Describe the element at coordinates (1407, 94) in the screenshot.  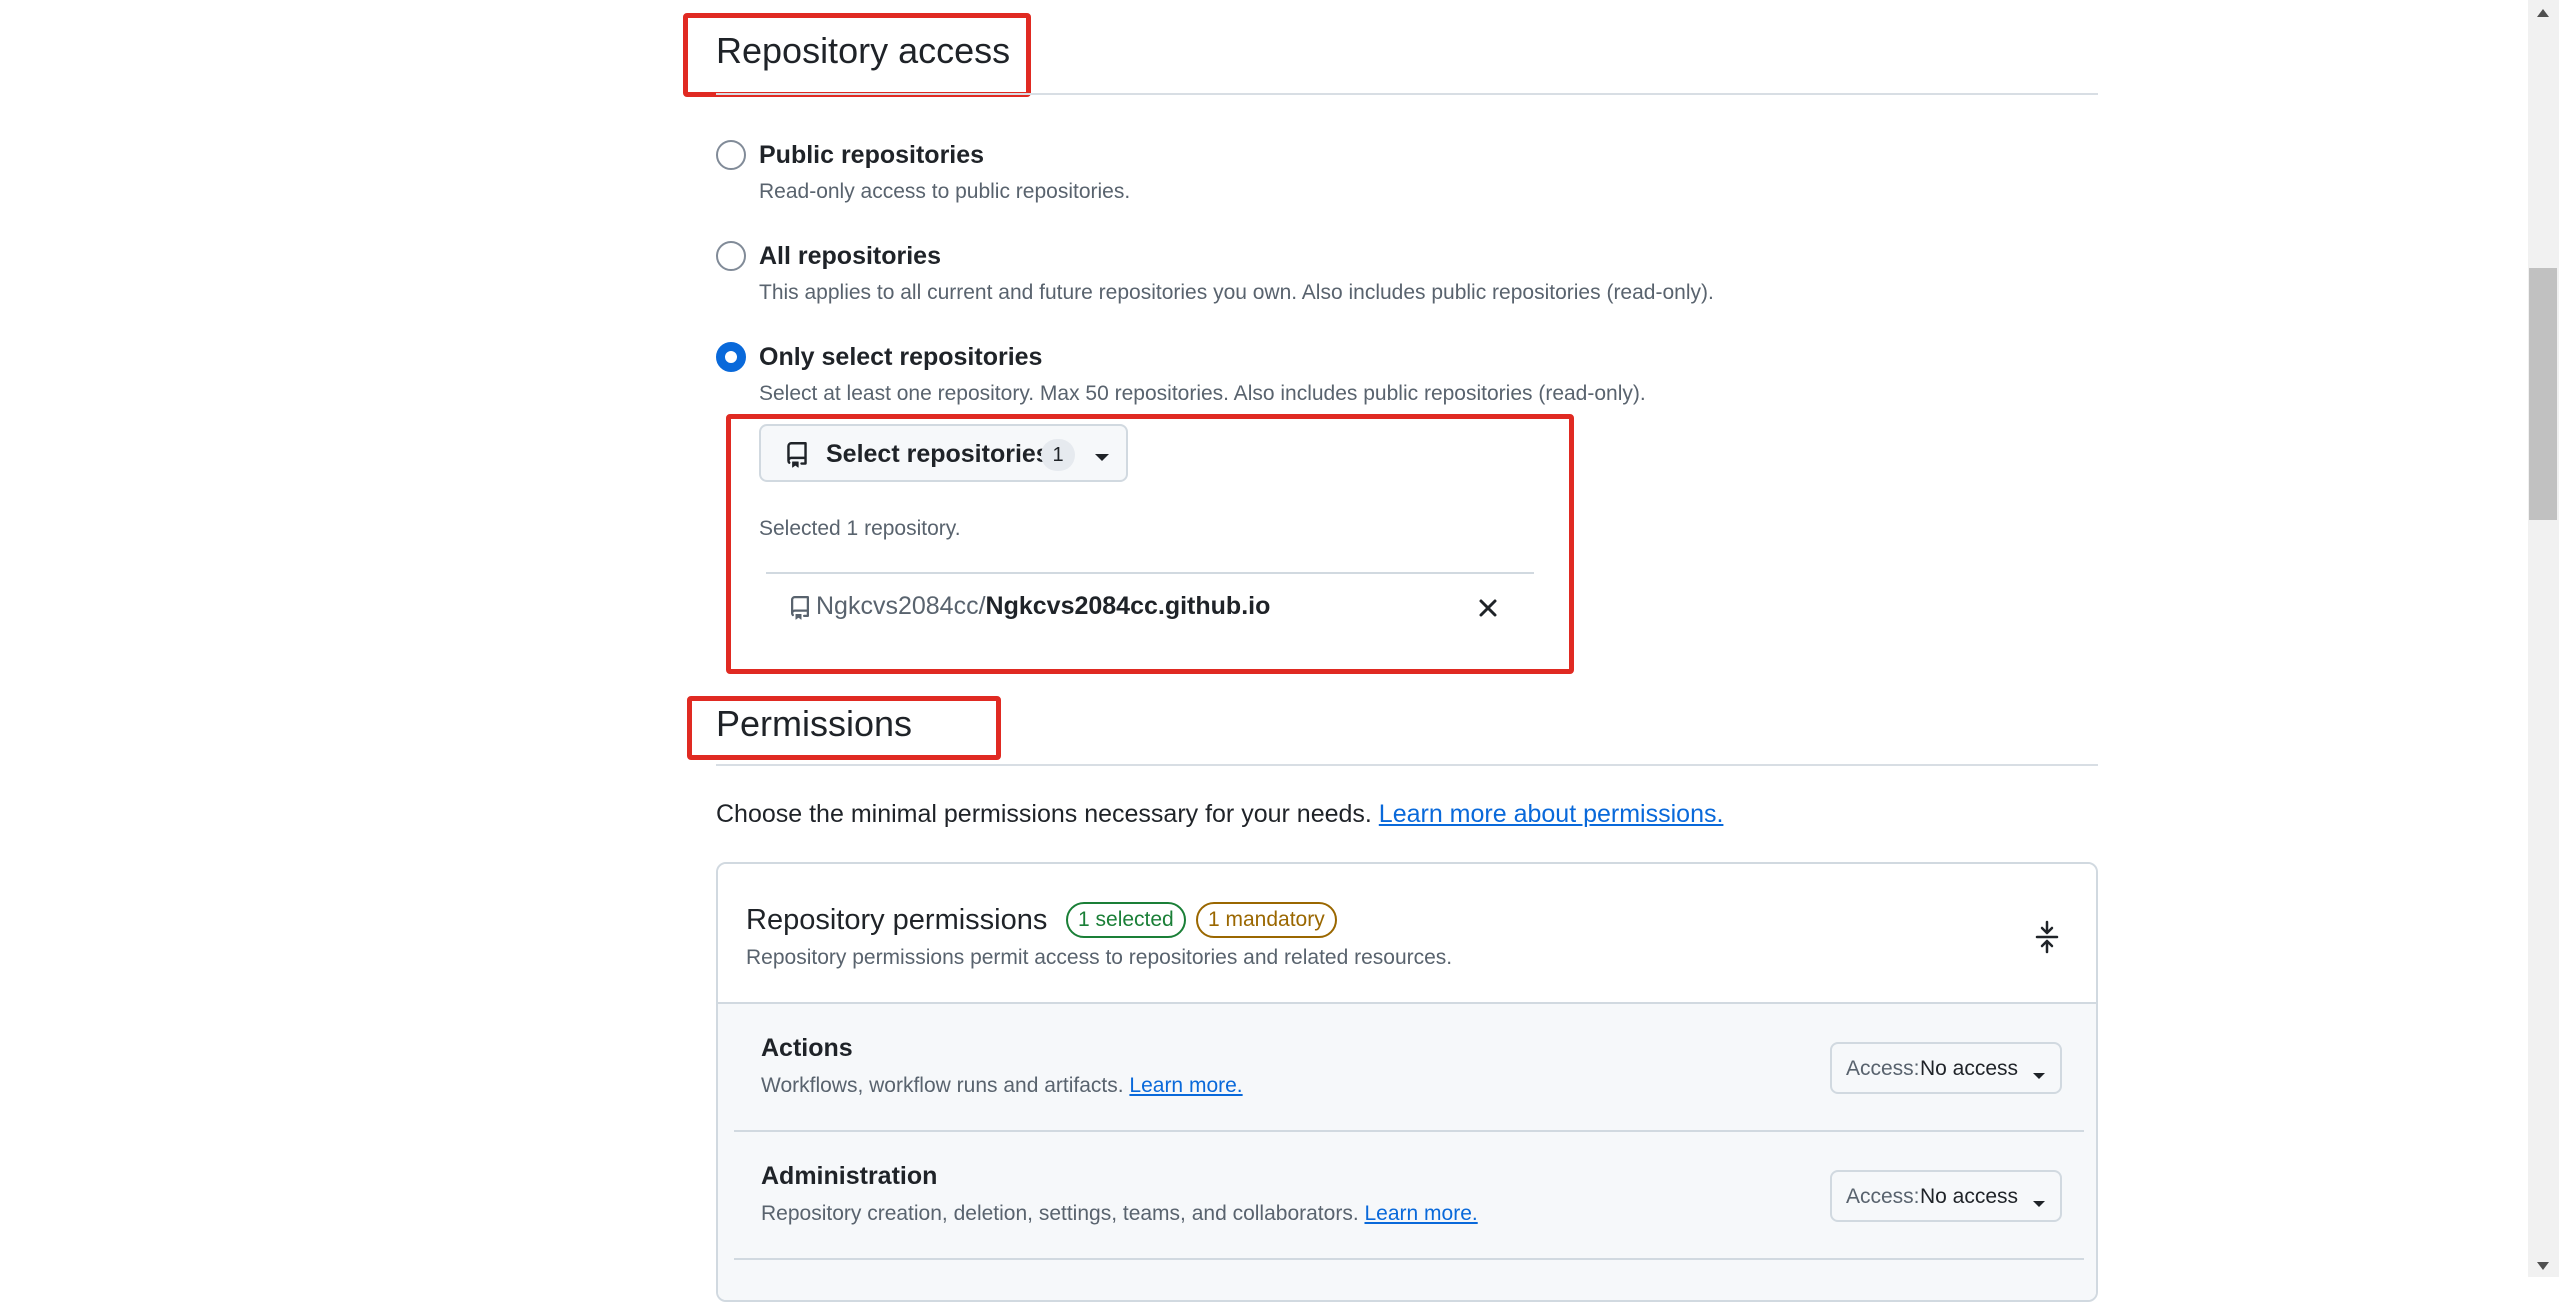
I see `repository-access-divider` at that location.